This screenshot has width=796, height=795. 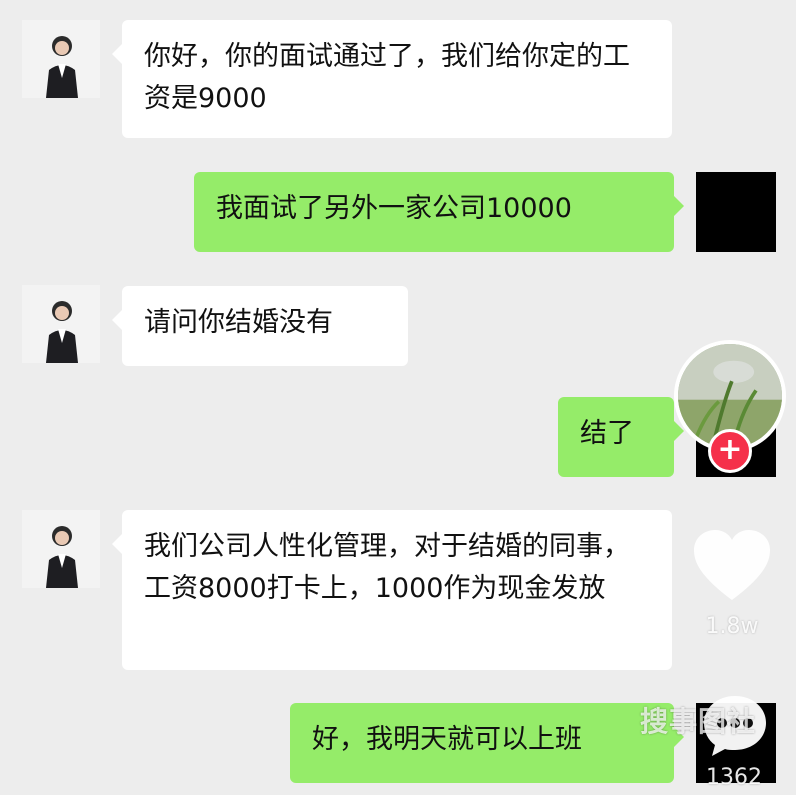 I want to click on message-text: 你好，你的面试通过了，我们给你定的工资是9000, so click(x=387, y=77).